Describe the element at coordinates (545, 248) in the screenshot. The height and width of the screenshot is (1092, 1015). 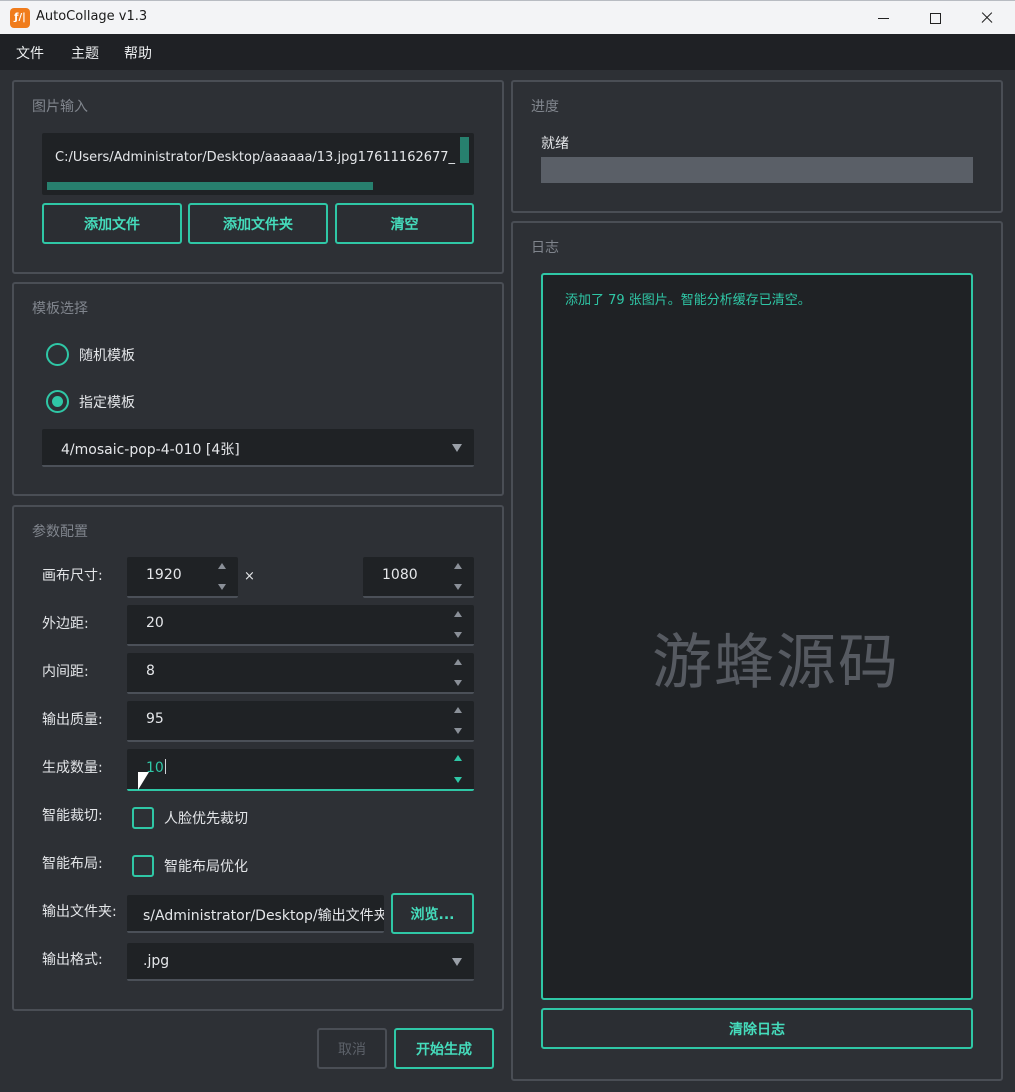
I see `log-title: 日志` at that location.